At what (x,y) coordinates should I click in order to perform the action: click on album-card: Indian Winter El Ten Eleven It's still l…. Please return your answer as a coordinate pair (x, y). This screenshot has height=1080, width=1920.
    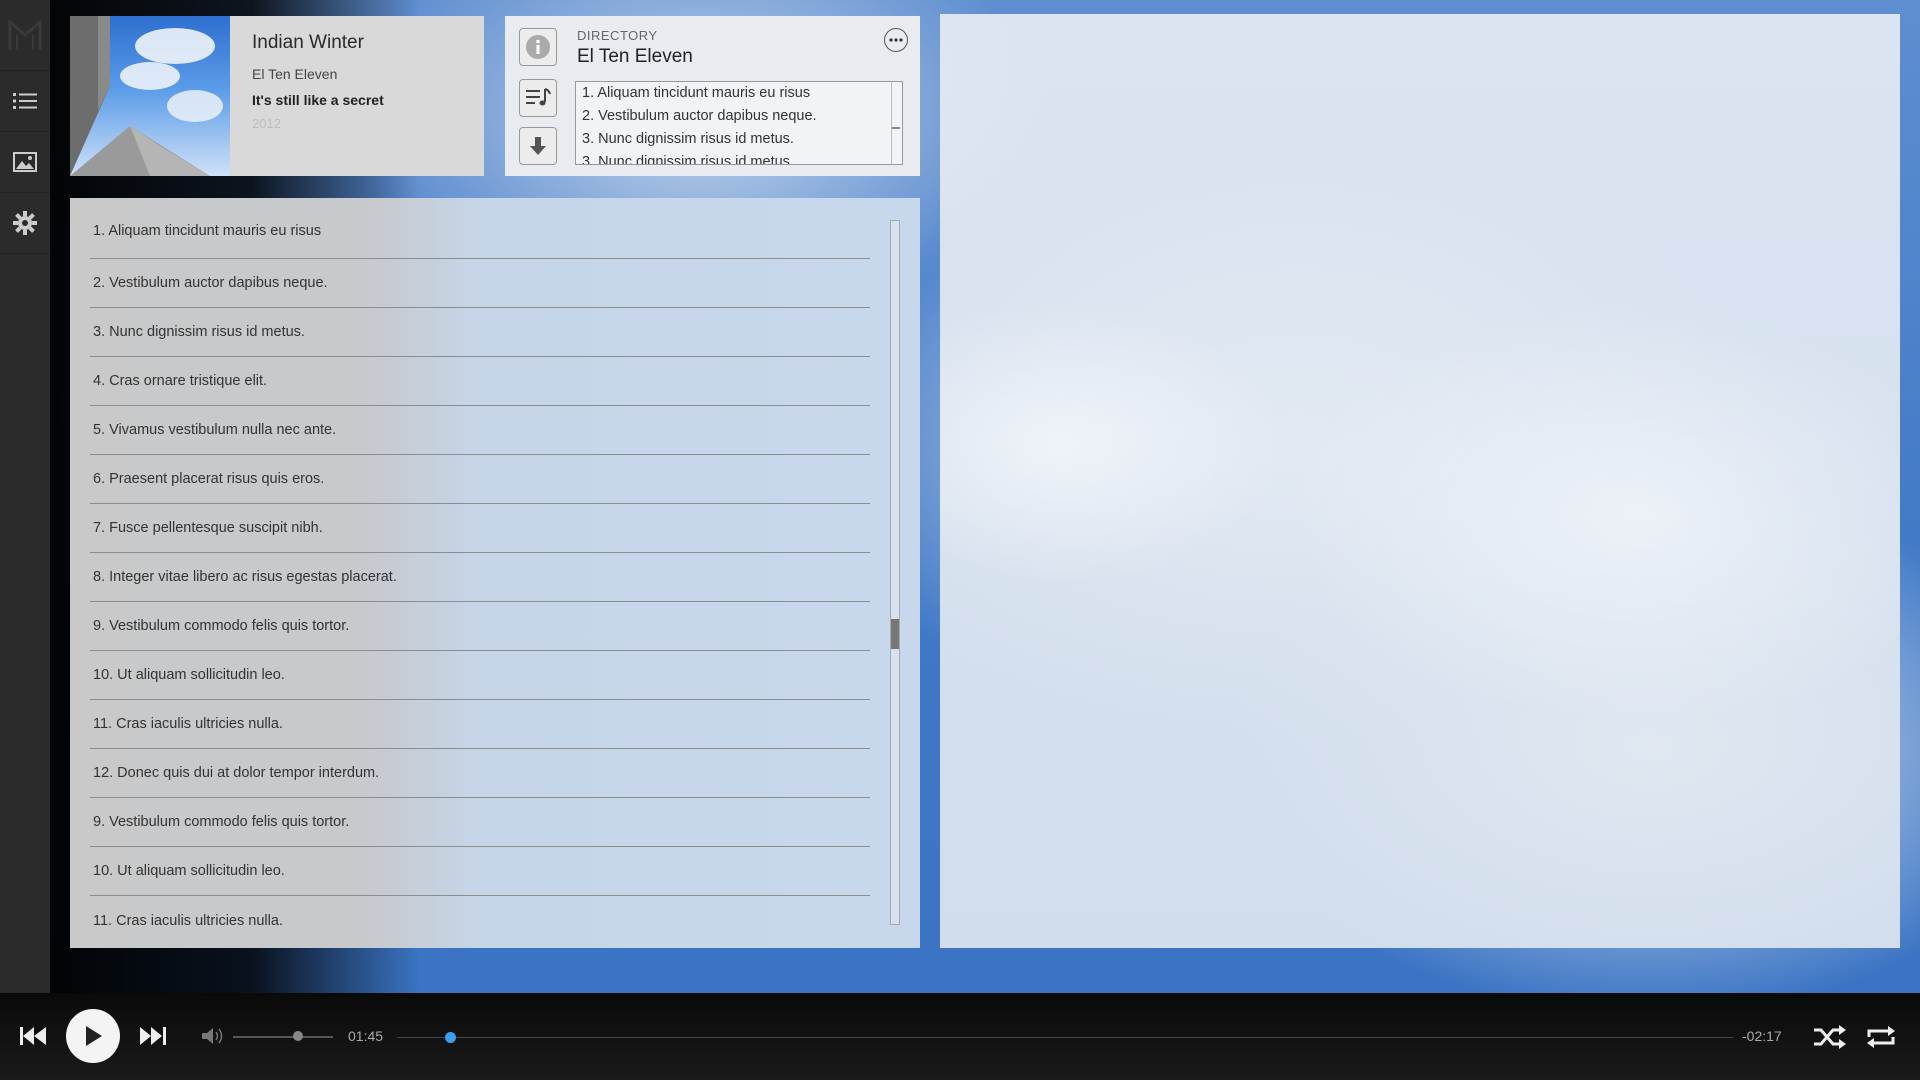
    Looking at the image, I should click on (277, 96).